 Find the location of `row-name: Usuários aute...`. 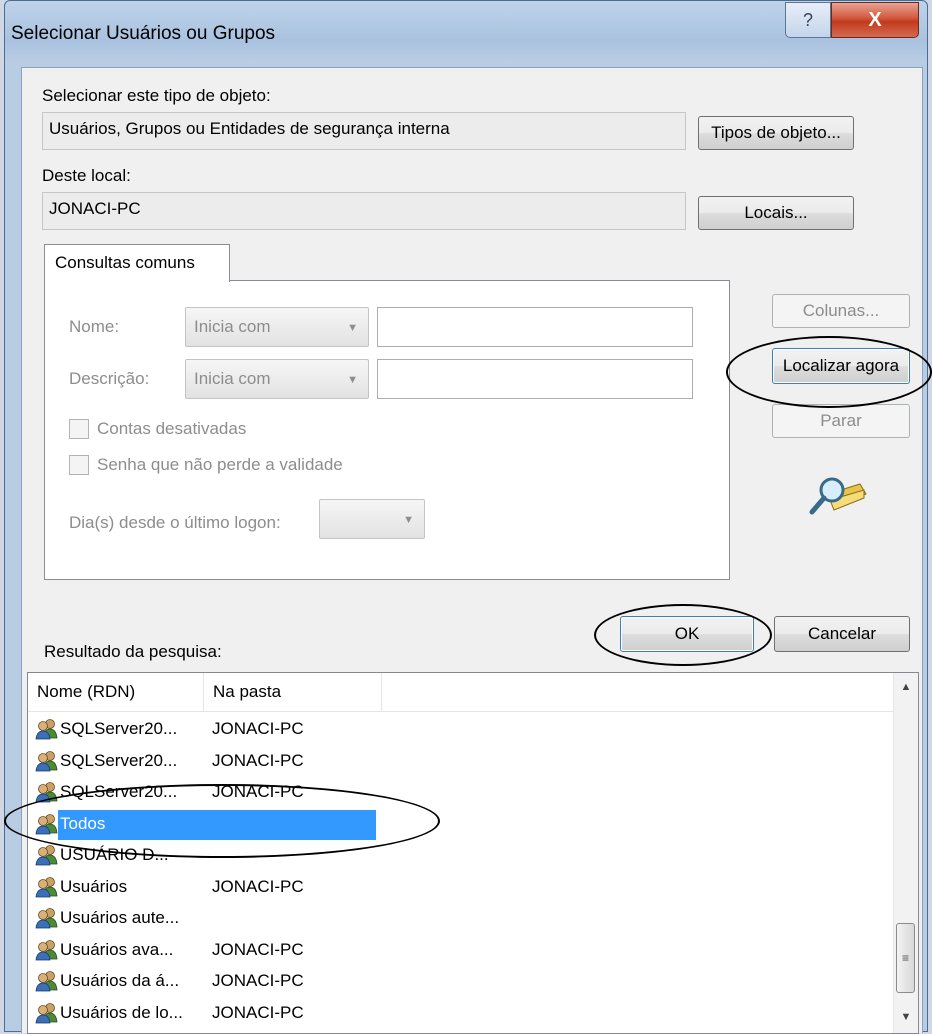

row-name: Usuários aute... is located at coordinates (120, 917).